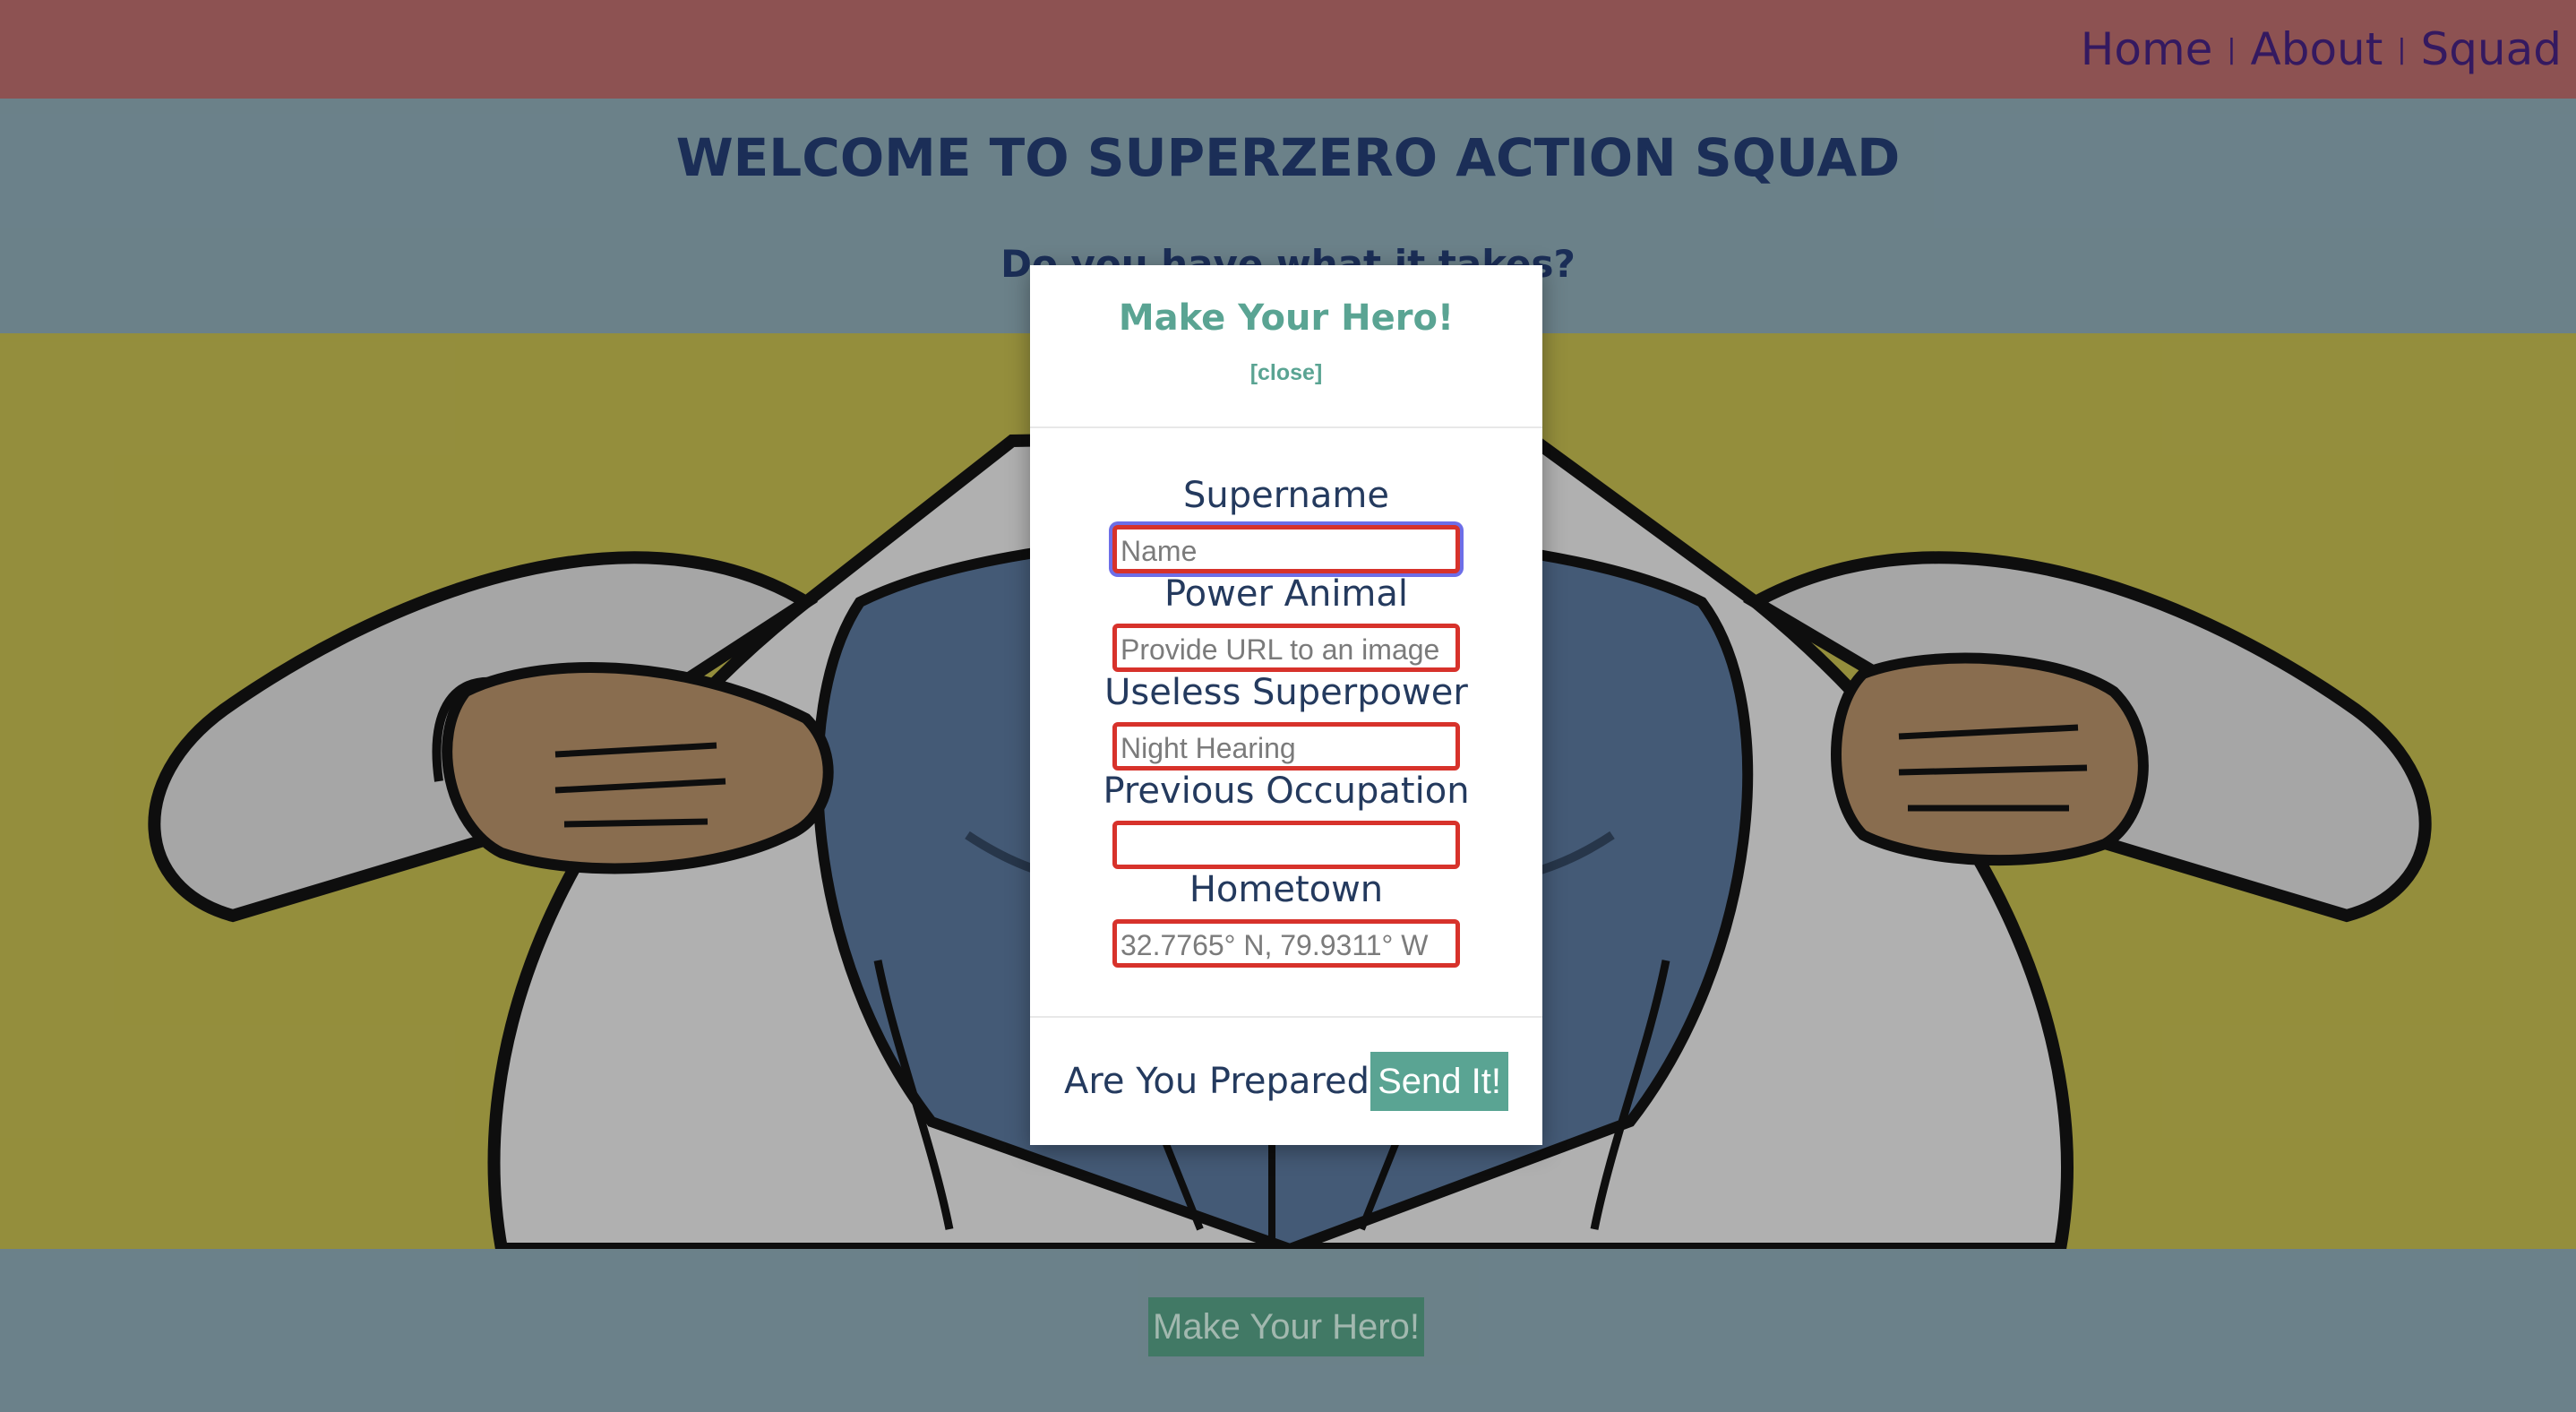 The height and width of the screenshot is (1412, 2576). I want to click on hometown-label: Hometown, so click(1286, 889).